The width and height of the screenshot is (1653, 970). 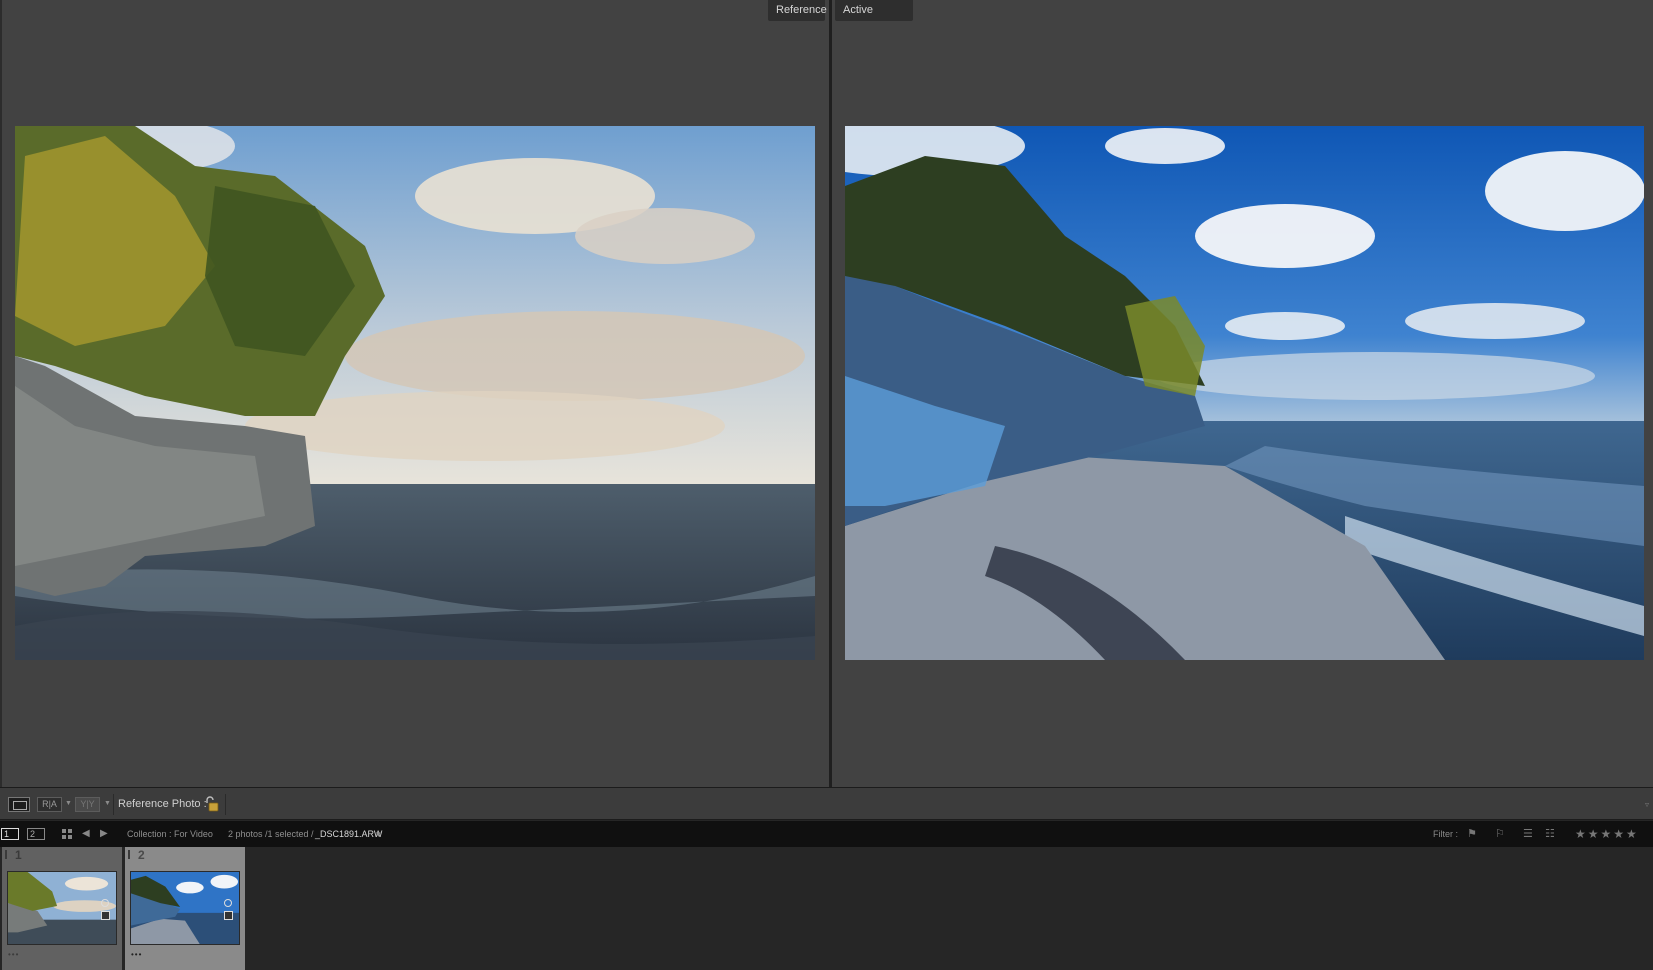 I want to click on survey-view-button: Y|Y, so click(x=87, y=804).